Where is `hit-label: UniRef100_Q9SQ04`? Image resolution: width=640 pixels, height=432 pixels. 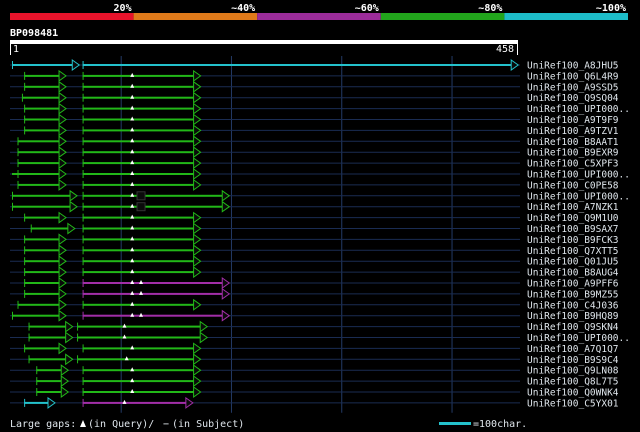
hit-label: UniRef100_Q9SQ04 is located at coordinates (573, 98).